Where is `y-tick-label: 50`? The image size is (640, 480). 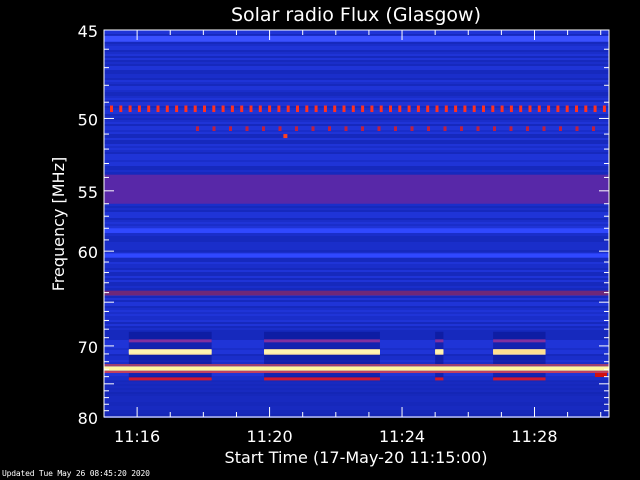
y-tick-label: 50 is located at coordinates (88, 119).